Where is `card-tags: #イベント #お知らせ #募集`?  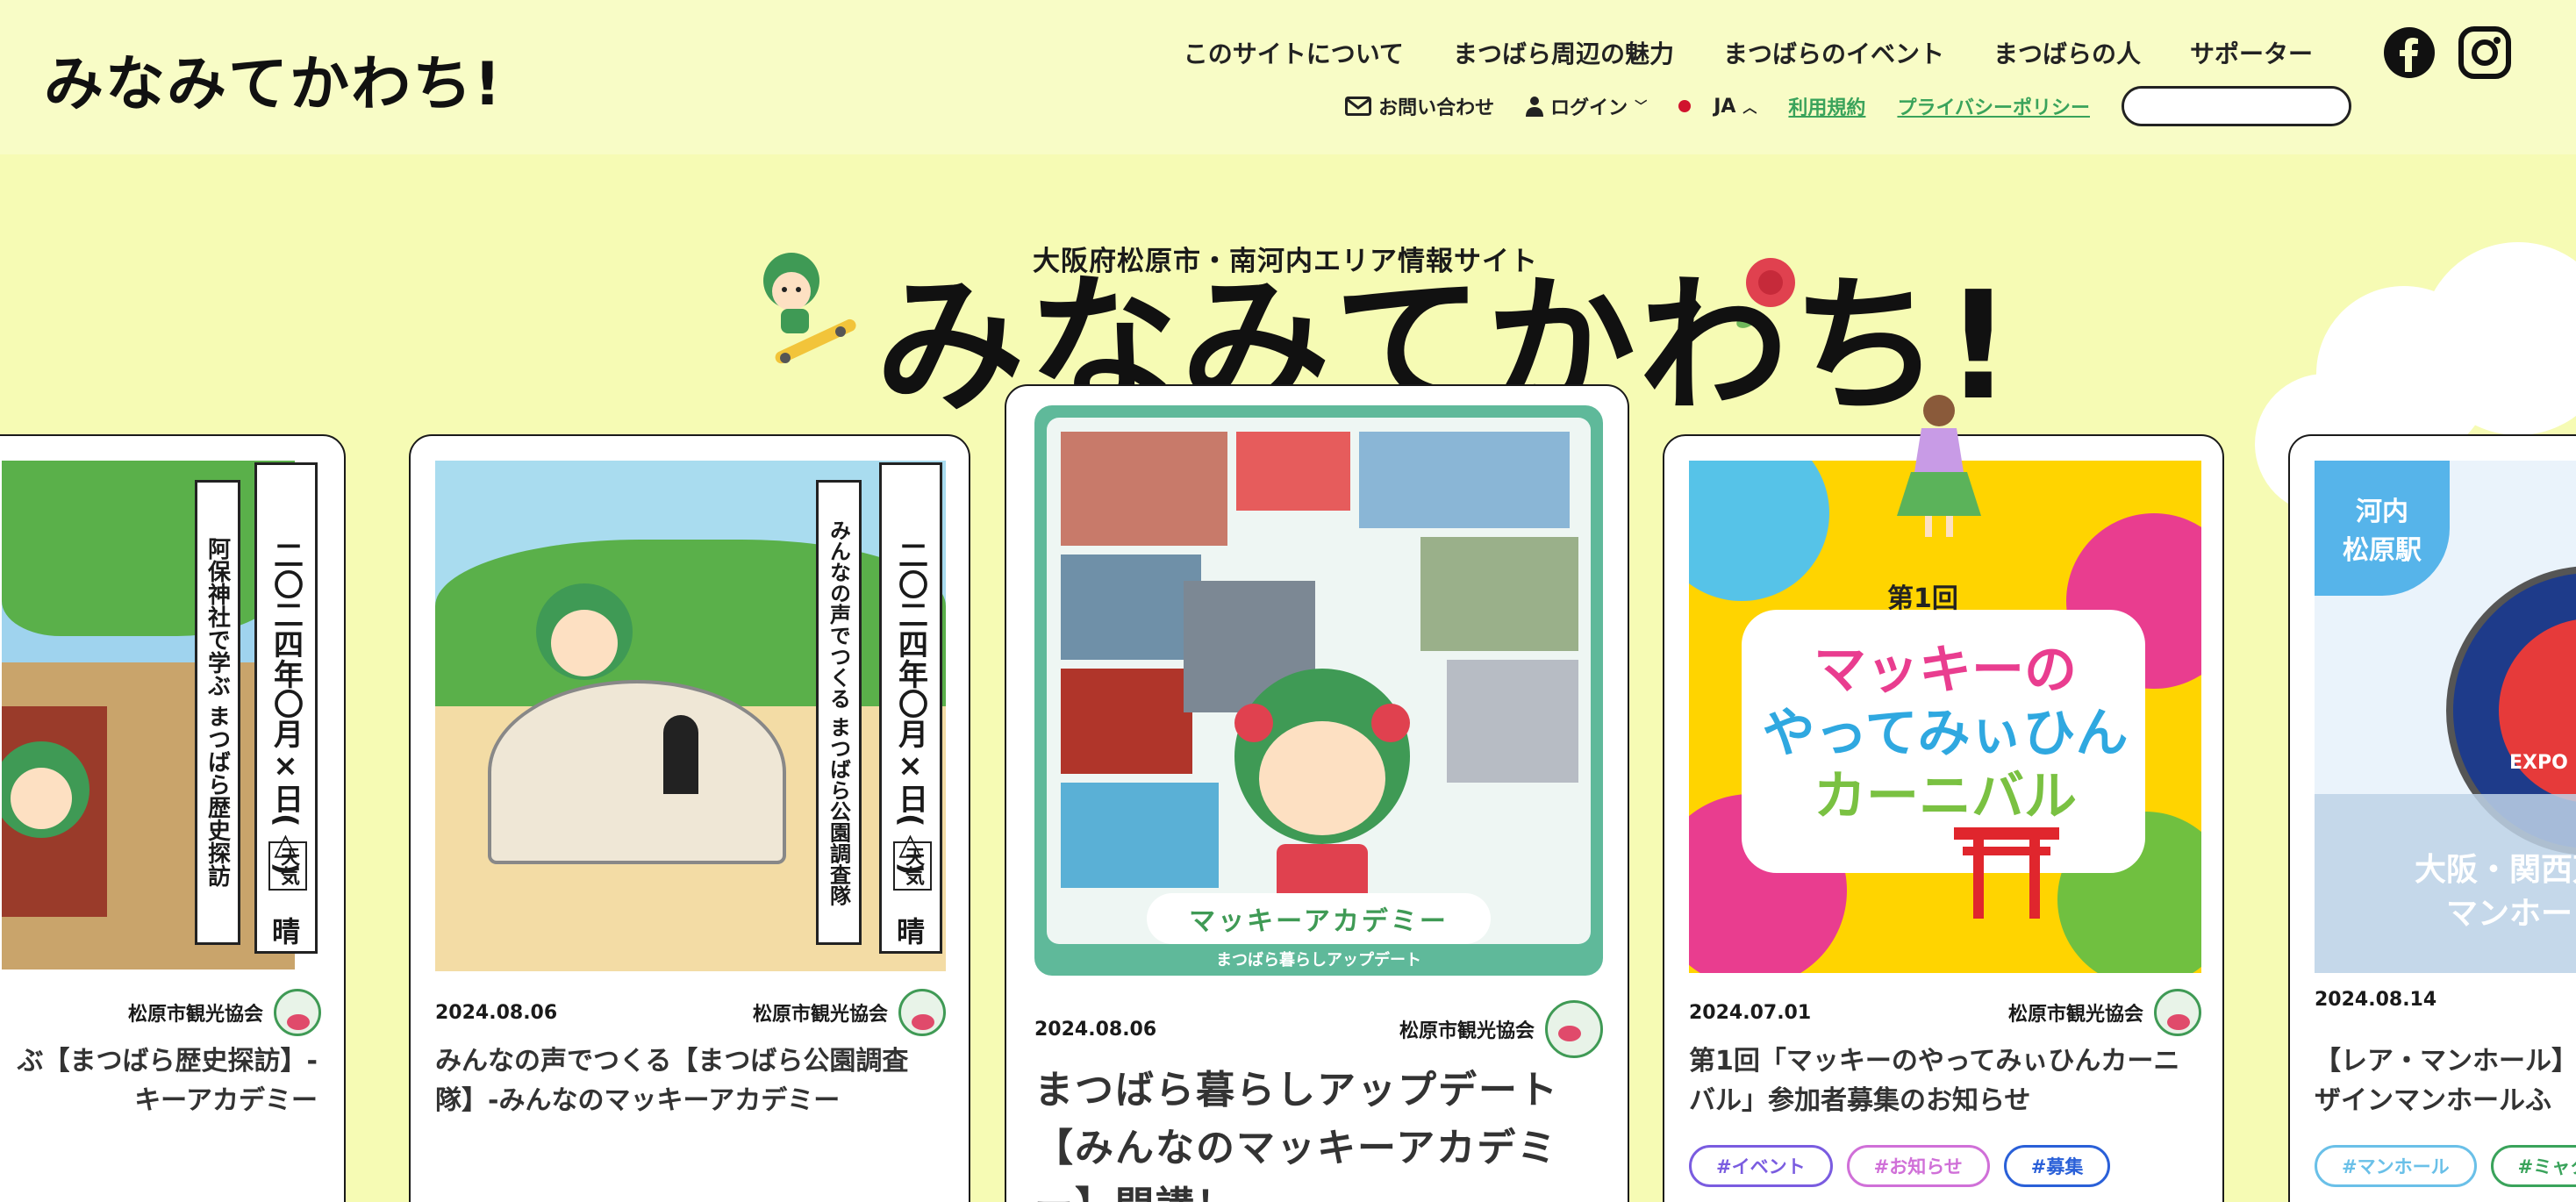
card-tags: #イベント #お知らせ #募集 is located at coordinates (1900, 1166).